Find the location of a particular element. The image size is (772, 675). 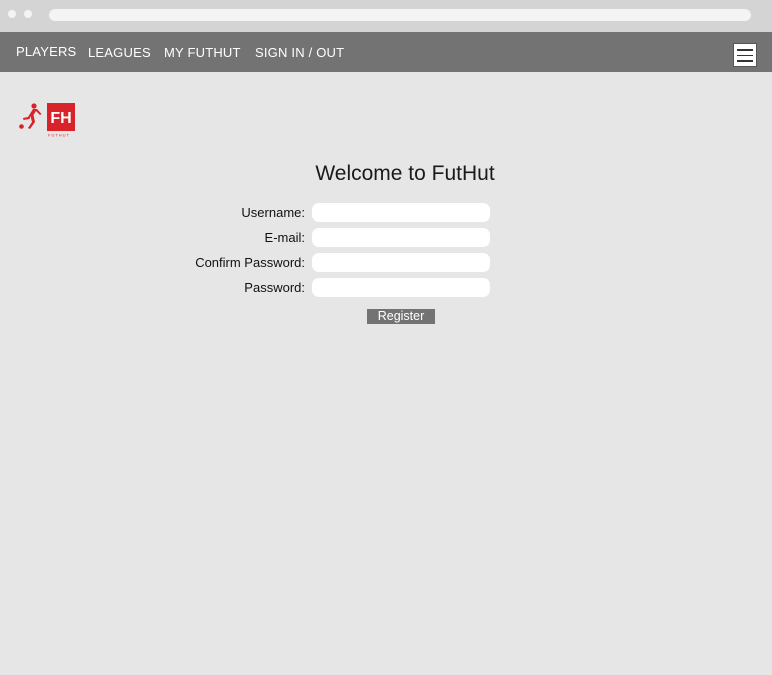

confirm-password-input is located at coordinates (401, 262).